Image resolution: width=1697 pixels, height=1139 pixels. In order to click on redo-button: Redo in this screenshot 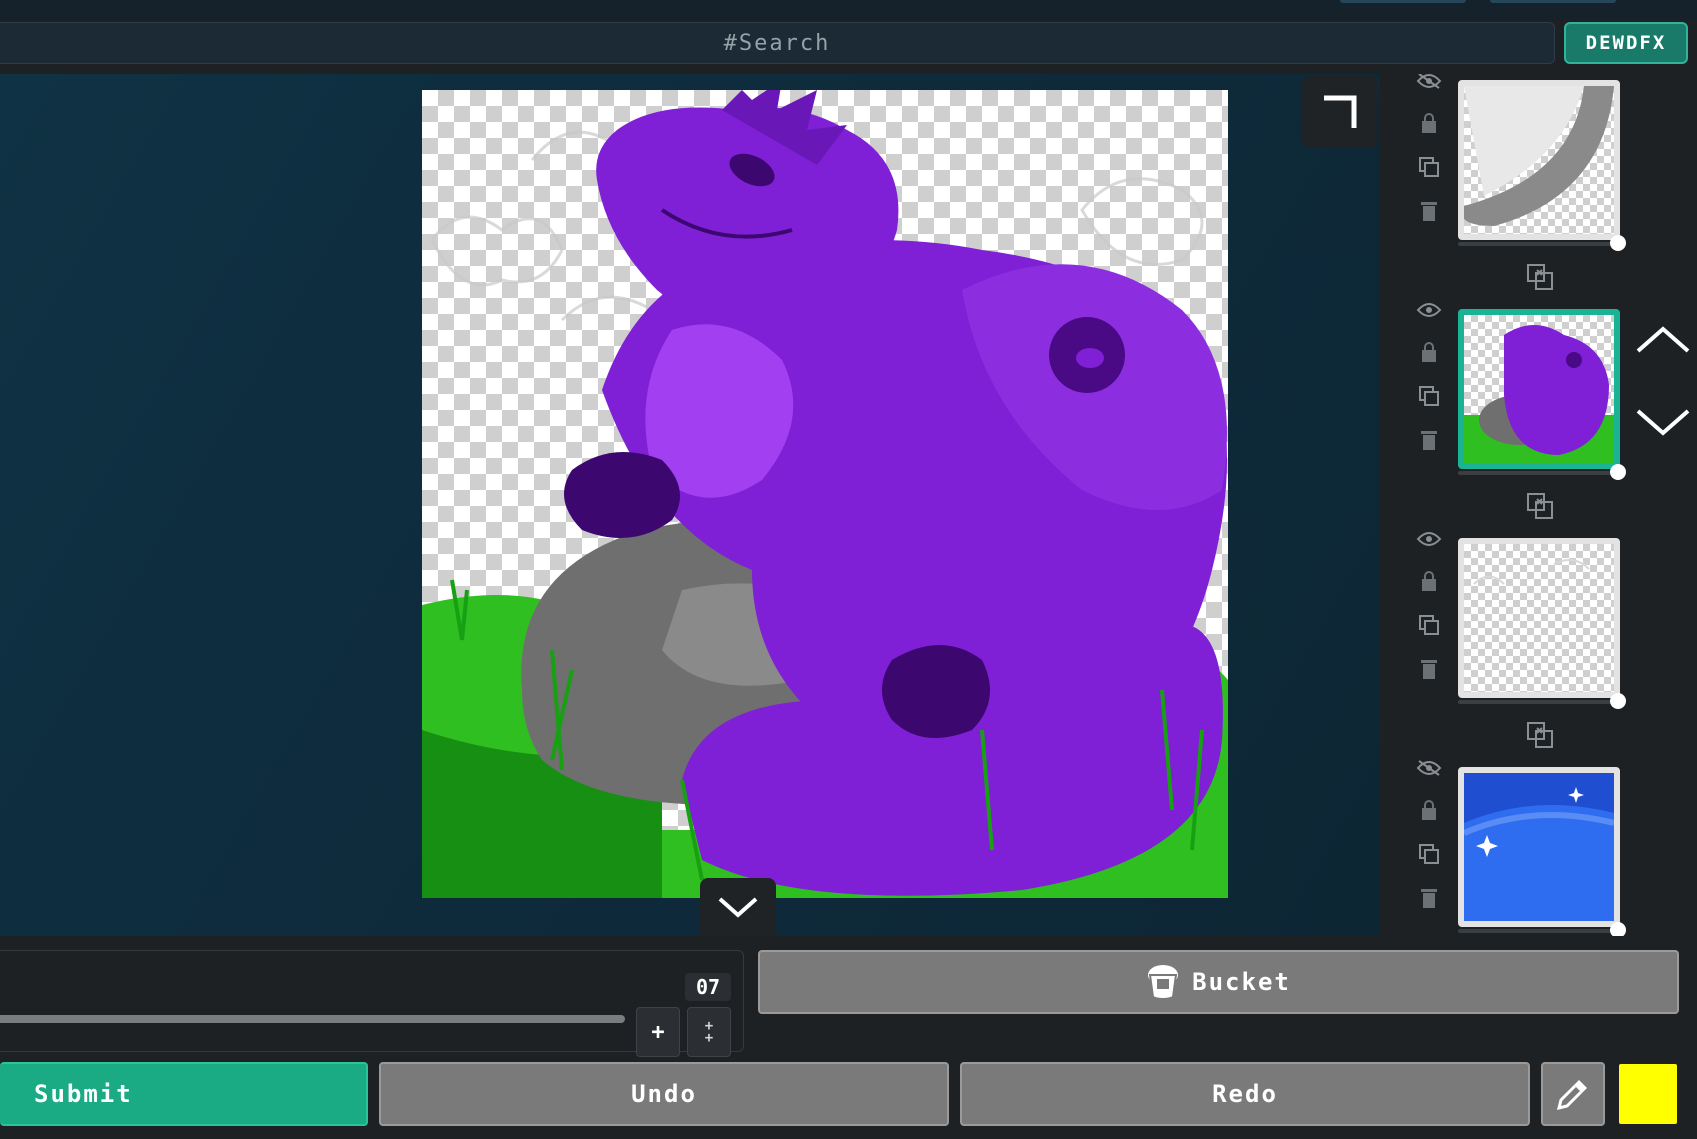, I will do `click(1245, 1094)`.